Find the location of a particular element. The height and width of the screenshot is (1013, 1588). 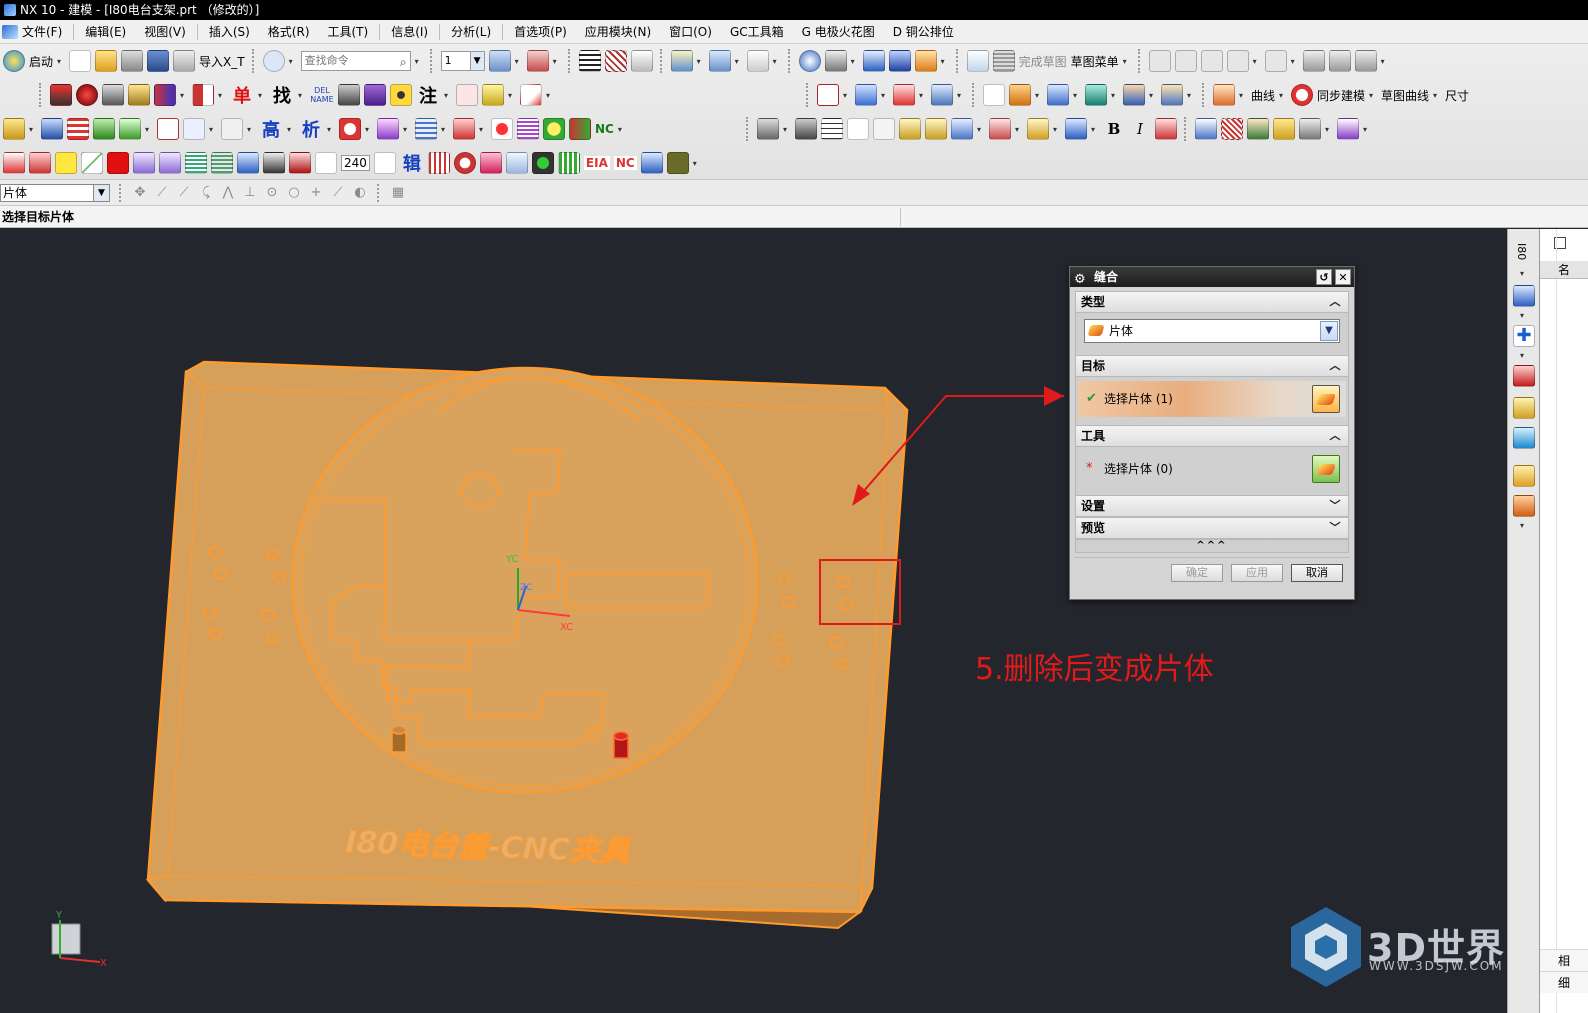

menu-format: 格式(R) is located at coordinates (289, 32).